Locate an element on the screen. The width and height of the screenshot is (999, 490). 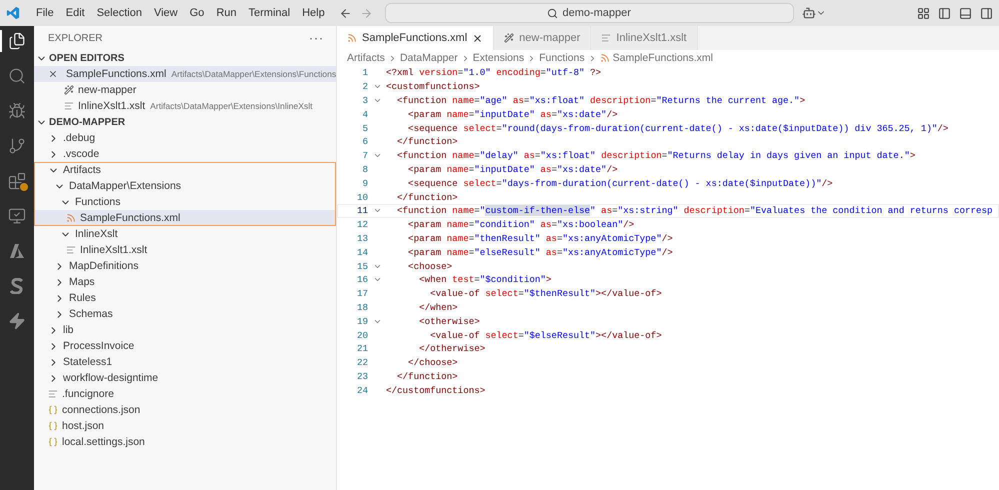
line-number: 1 is located at coordinates (364, 72).